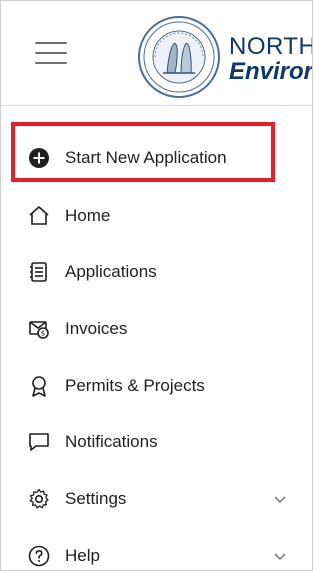  I want to click on sidebar-item-start-new-application: Start New Application, so click(156, 158).